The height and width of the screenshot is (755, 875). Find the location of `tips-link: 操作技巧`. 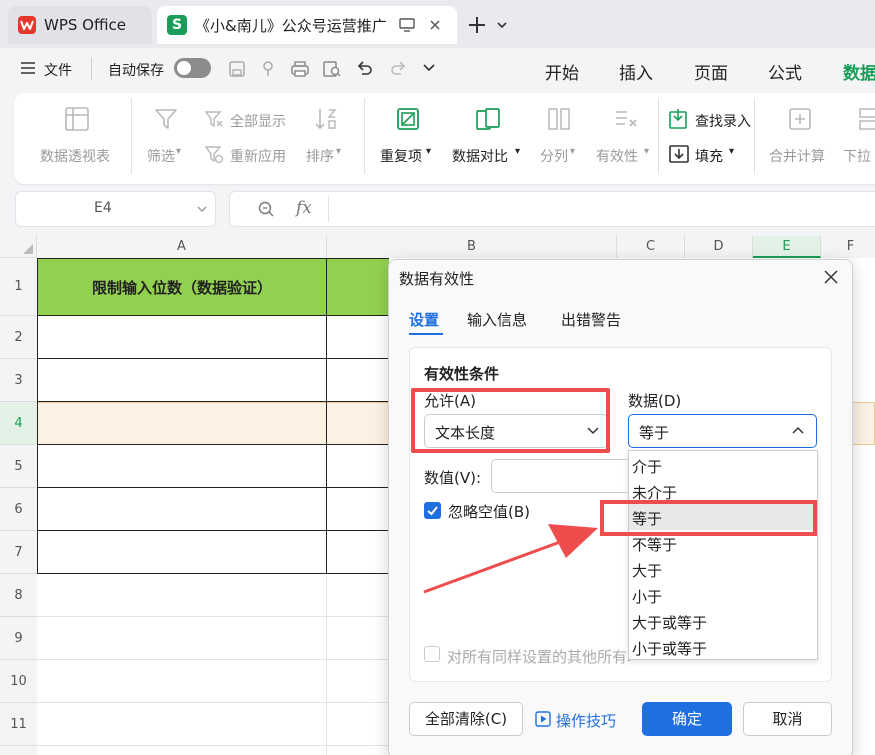

tips-link: 操作技巧 is located at coordinates (586, 720).